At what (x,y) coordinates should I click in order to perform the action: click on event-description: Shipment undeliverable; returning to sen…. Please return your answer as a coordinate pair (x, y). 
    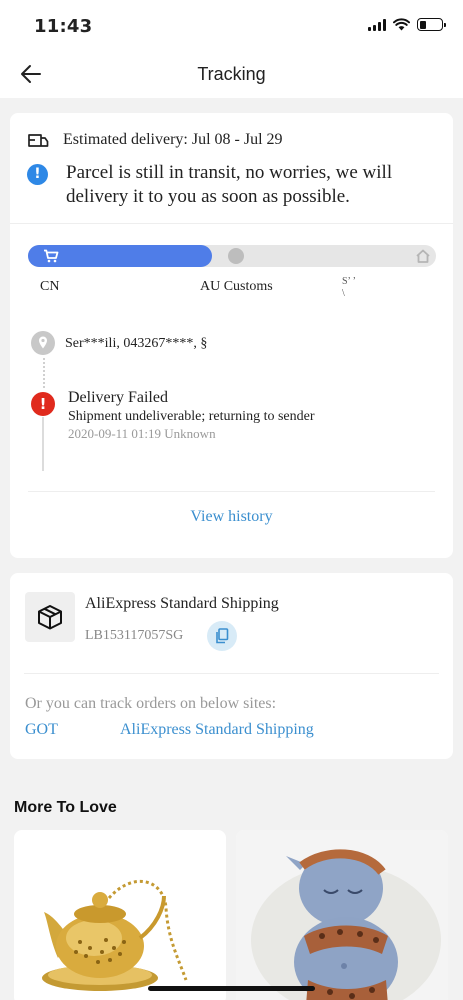
    Looking at the image, I should click on (191, 416).